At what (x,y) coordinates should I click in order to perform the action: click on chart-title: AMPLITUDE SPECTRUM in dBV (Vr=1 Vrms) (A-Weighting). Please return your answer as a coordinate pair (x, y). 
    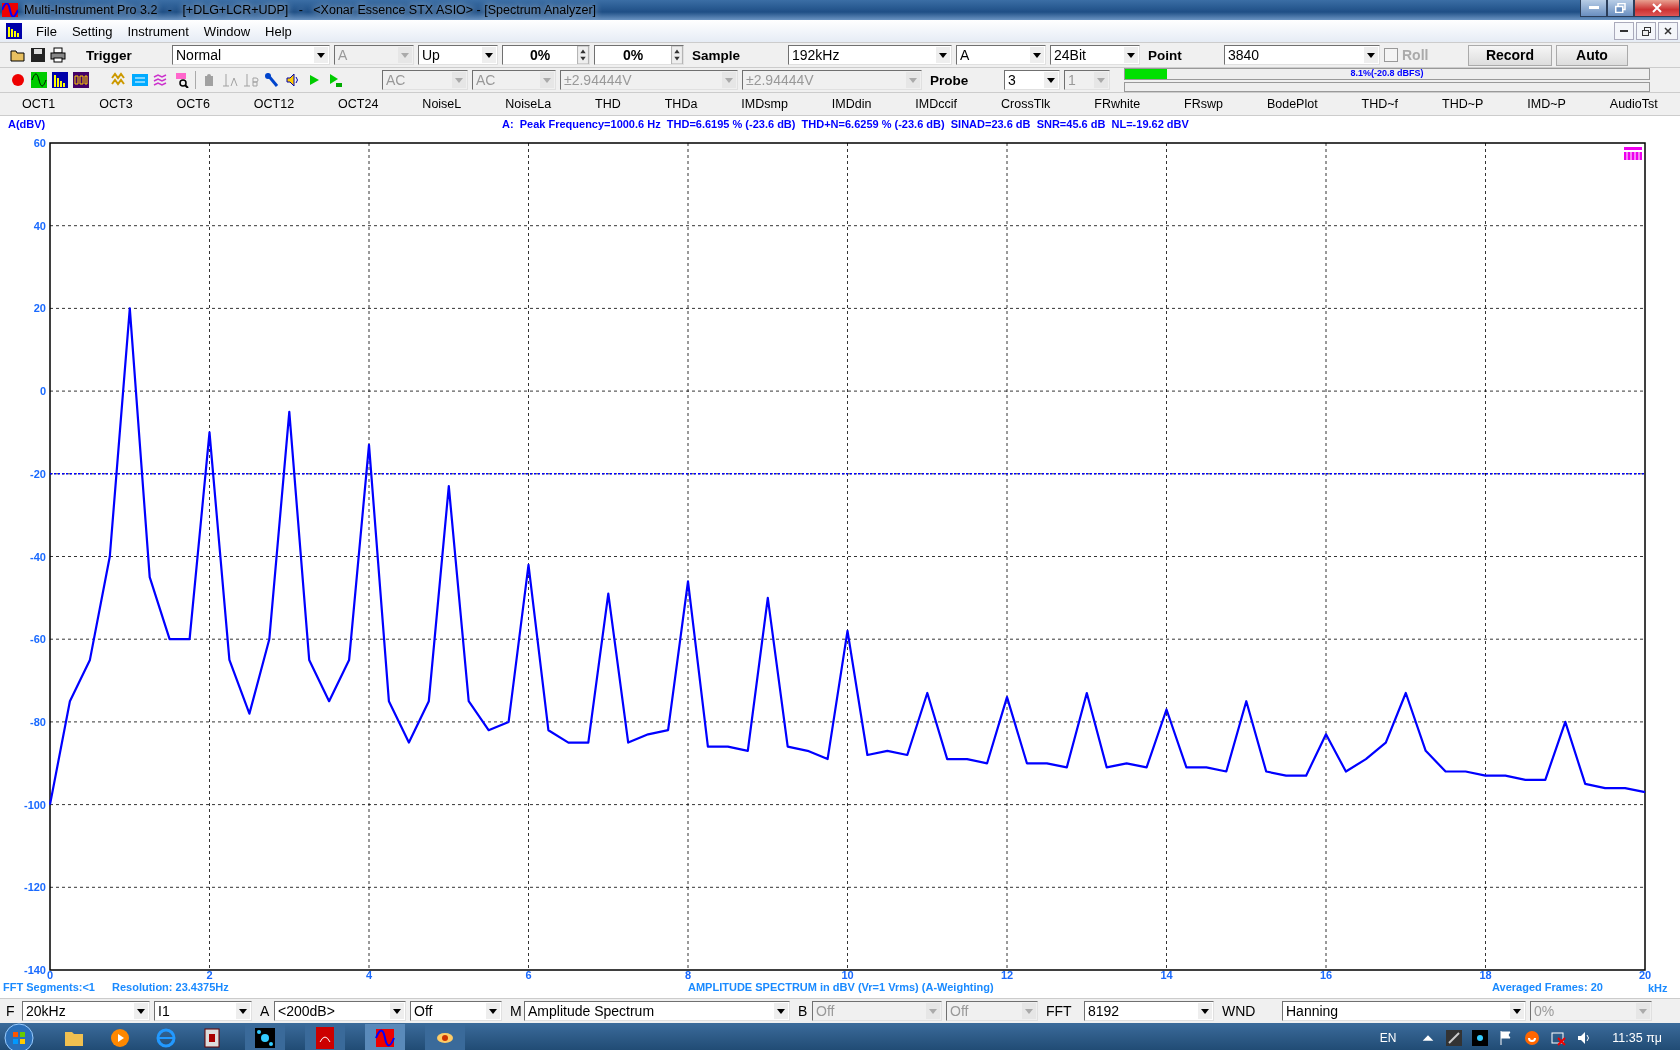
    Looking at the image, I should click on (841, 987).